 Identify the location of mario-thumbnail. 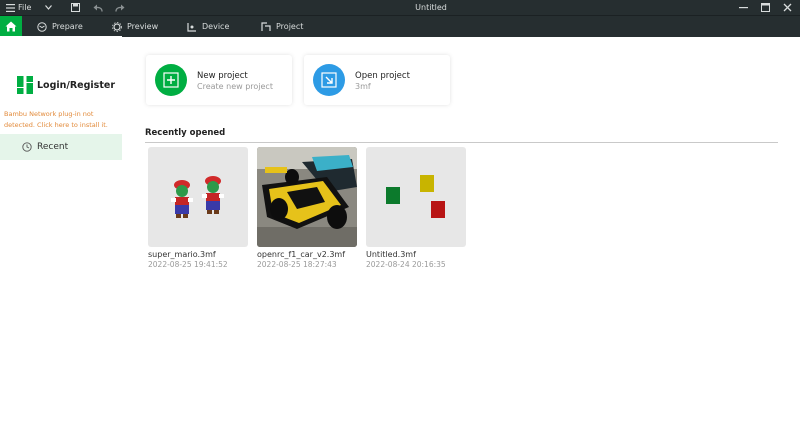
(198, 197).